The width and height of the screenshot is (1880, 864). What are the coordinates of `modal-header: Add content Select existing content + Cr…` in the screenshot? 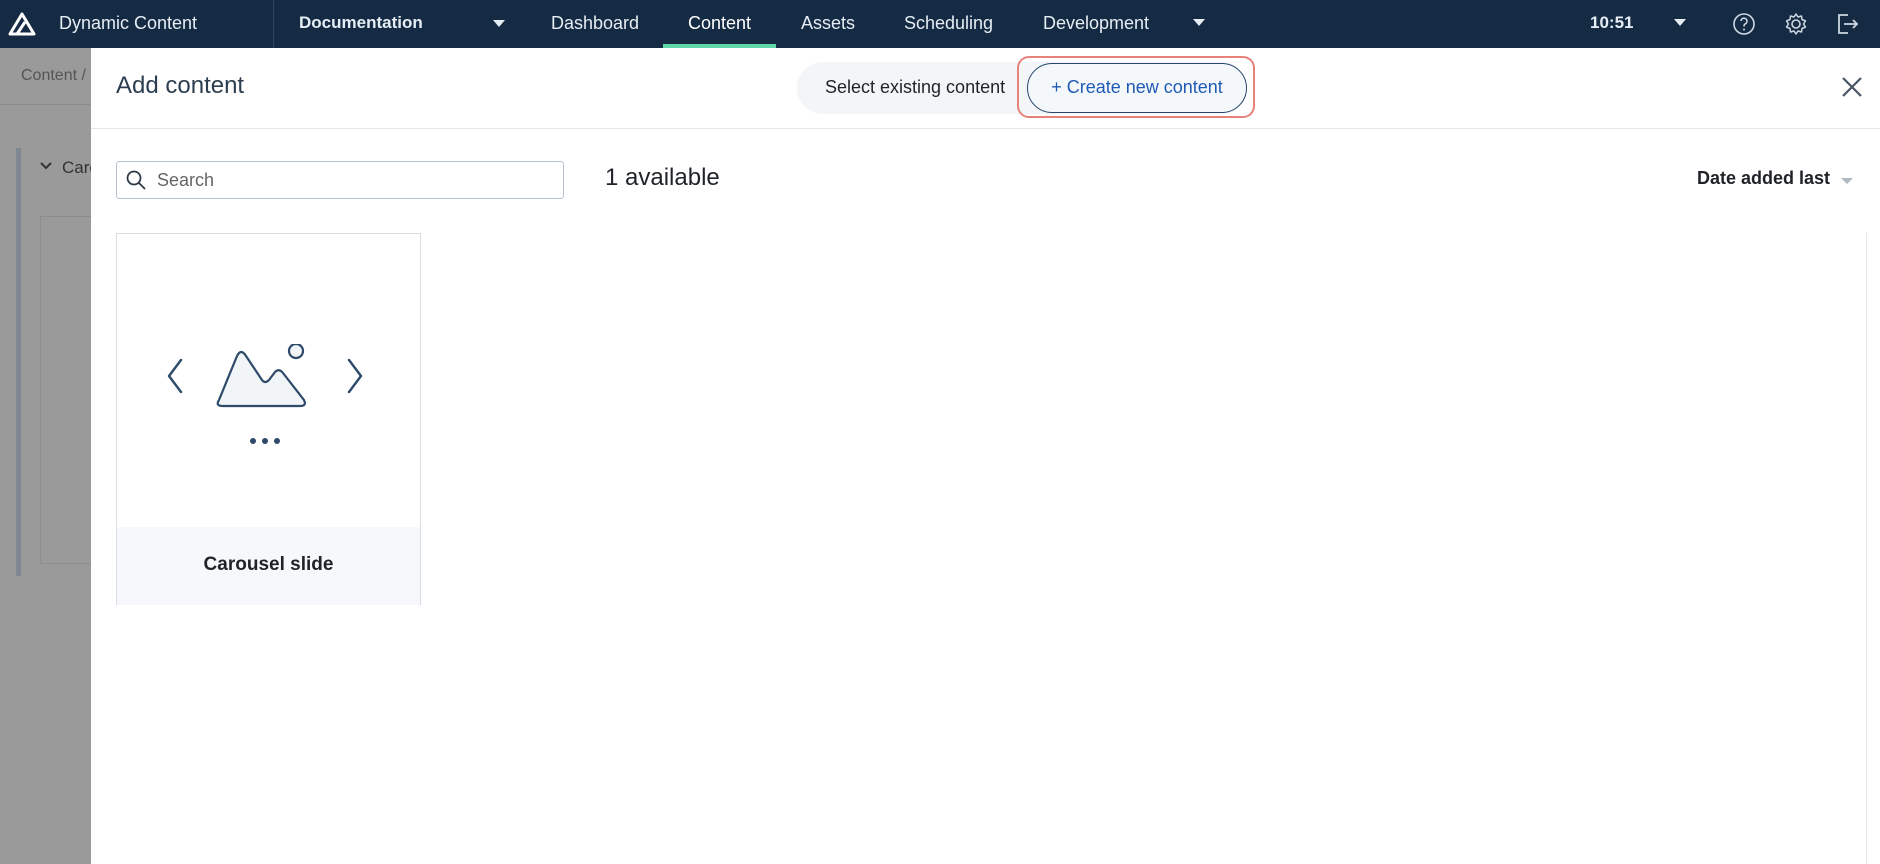 It's located at (985, 88).